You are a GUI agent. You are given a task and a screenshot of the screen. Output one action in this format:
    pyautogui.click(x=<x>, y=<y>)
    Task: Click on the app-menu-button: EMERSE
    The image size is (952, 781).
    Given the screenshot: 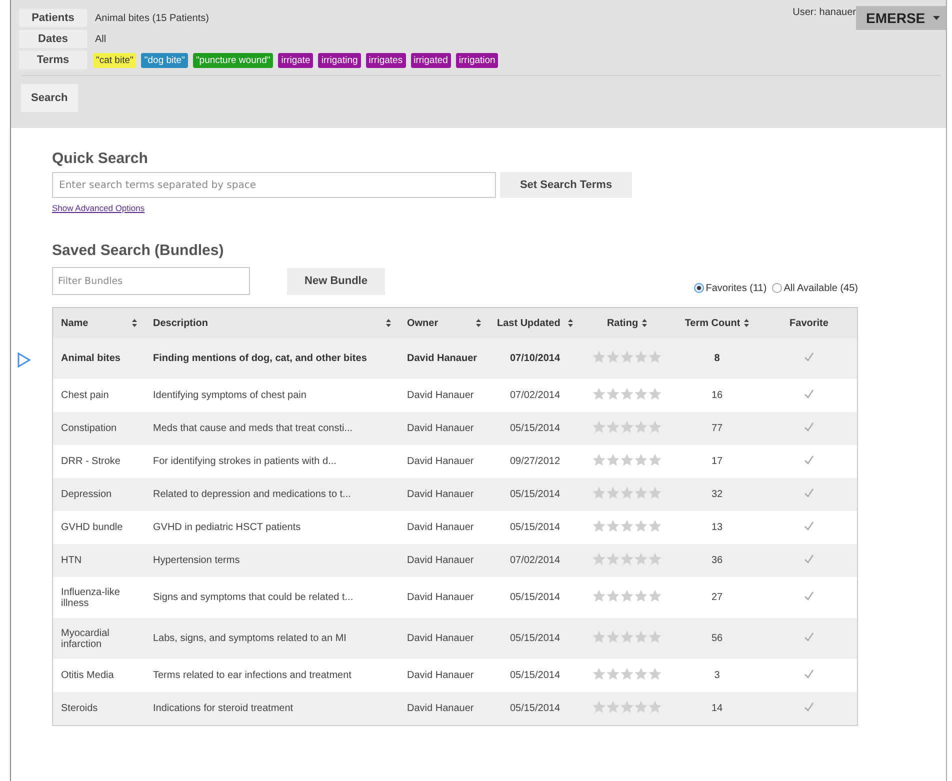 What is the action you would take?
    pyautogui.click(x=901, y=18)
    